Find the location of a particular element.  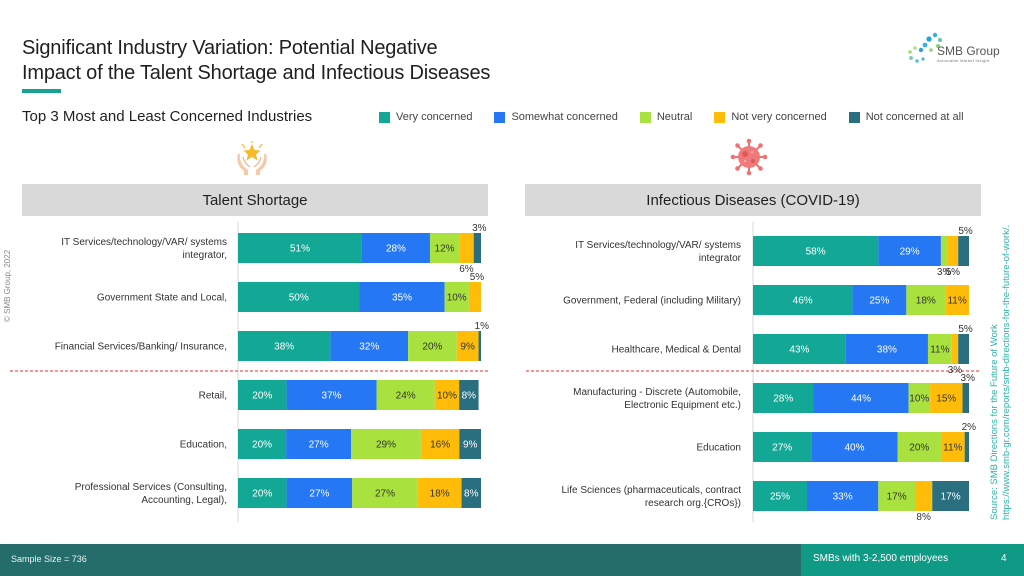

category-label-line: Government State and Local, is located at coordinates (162, 298).